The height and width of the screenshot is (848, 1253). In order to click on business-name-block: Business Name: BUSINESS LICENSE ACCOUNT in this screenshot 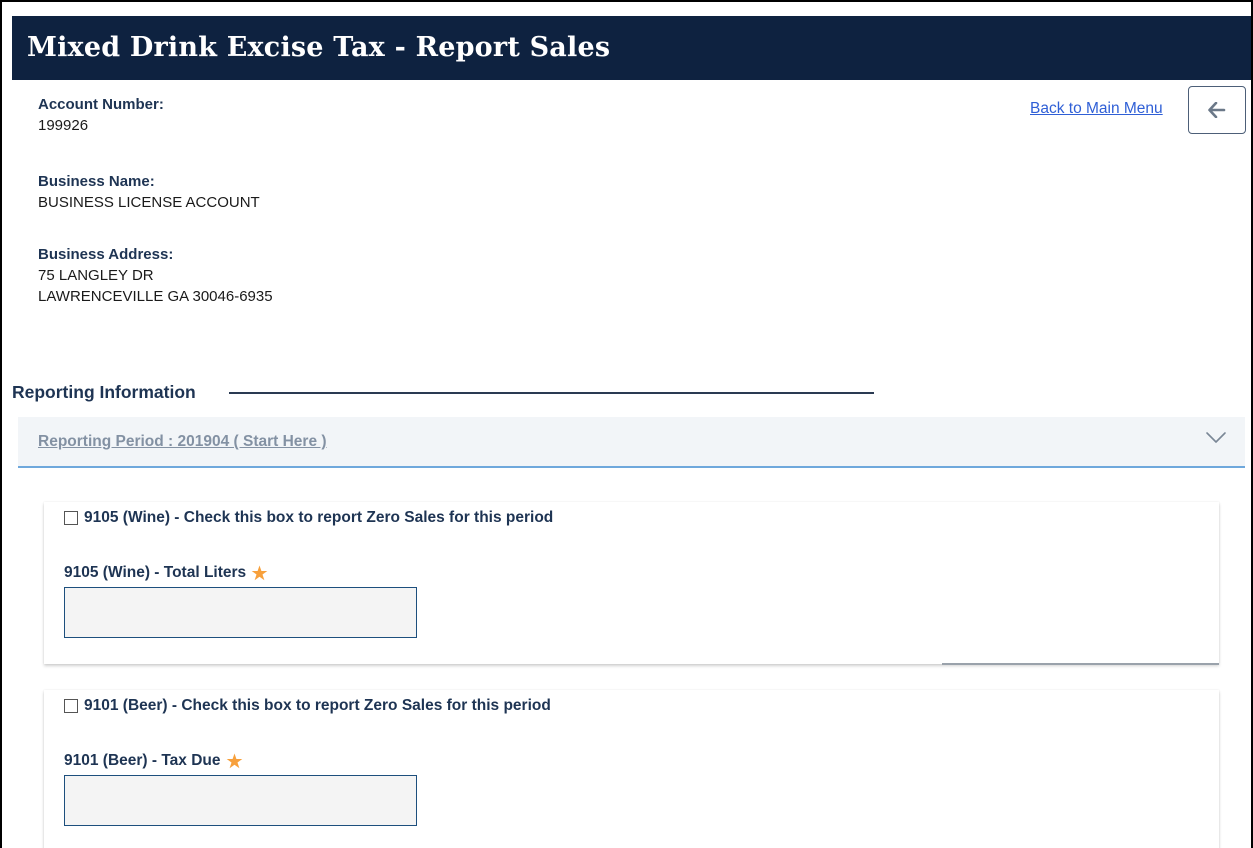, I will do `click(149, 192)`.